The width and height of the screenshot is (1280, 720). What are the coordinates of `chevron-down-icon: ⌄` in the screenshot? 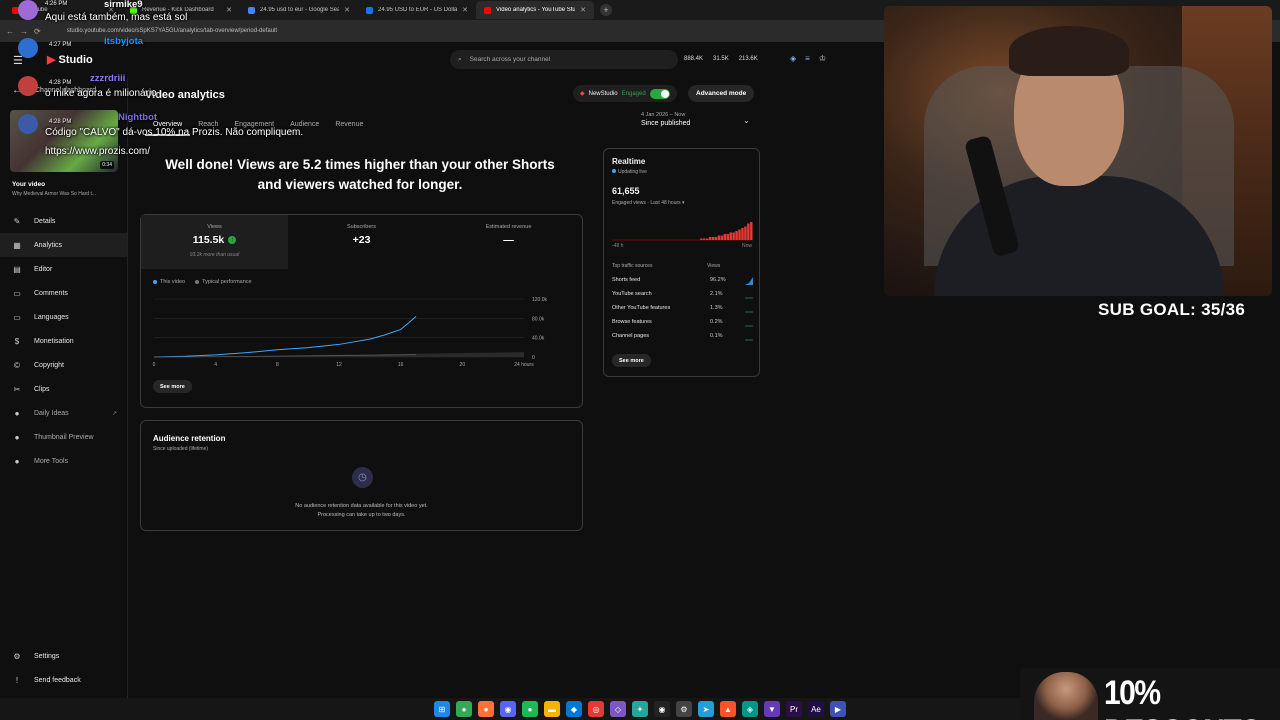 It's located at (746, 120).